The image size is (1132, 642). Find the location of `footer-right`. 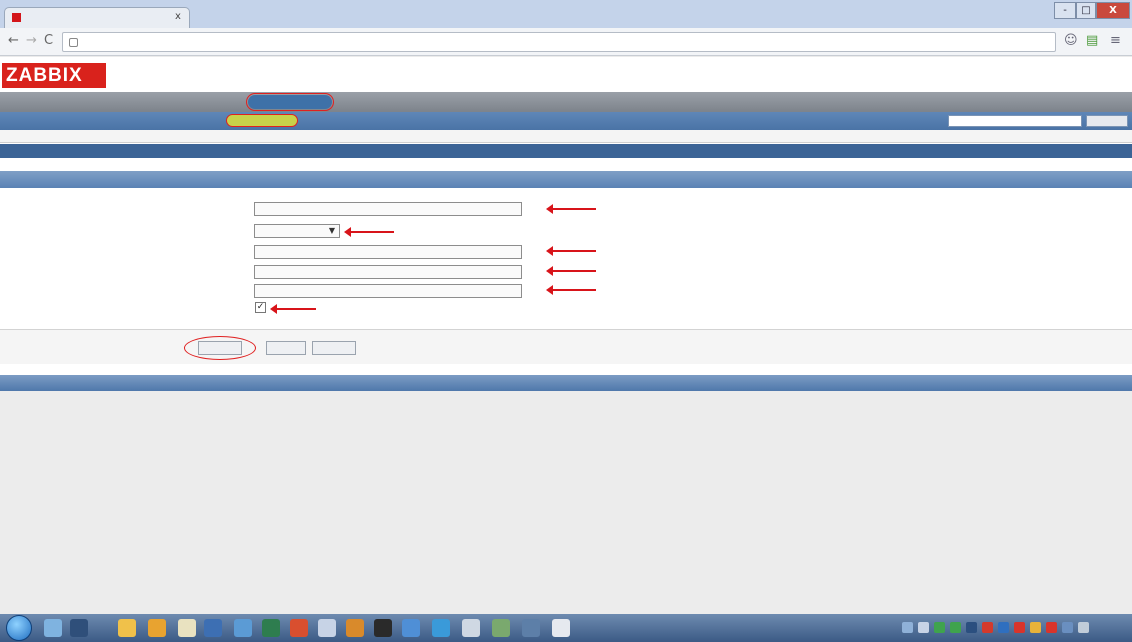

footer-right is located at coordinates (1069, 383).